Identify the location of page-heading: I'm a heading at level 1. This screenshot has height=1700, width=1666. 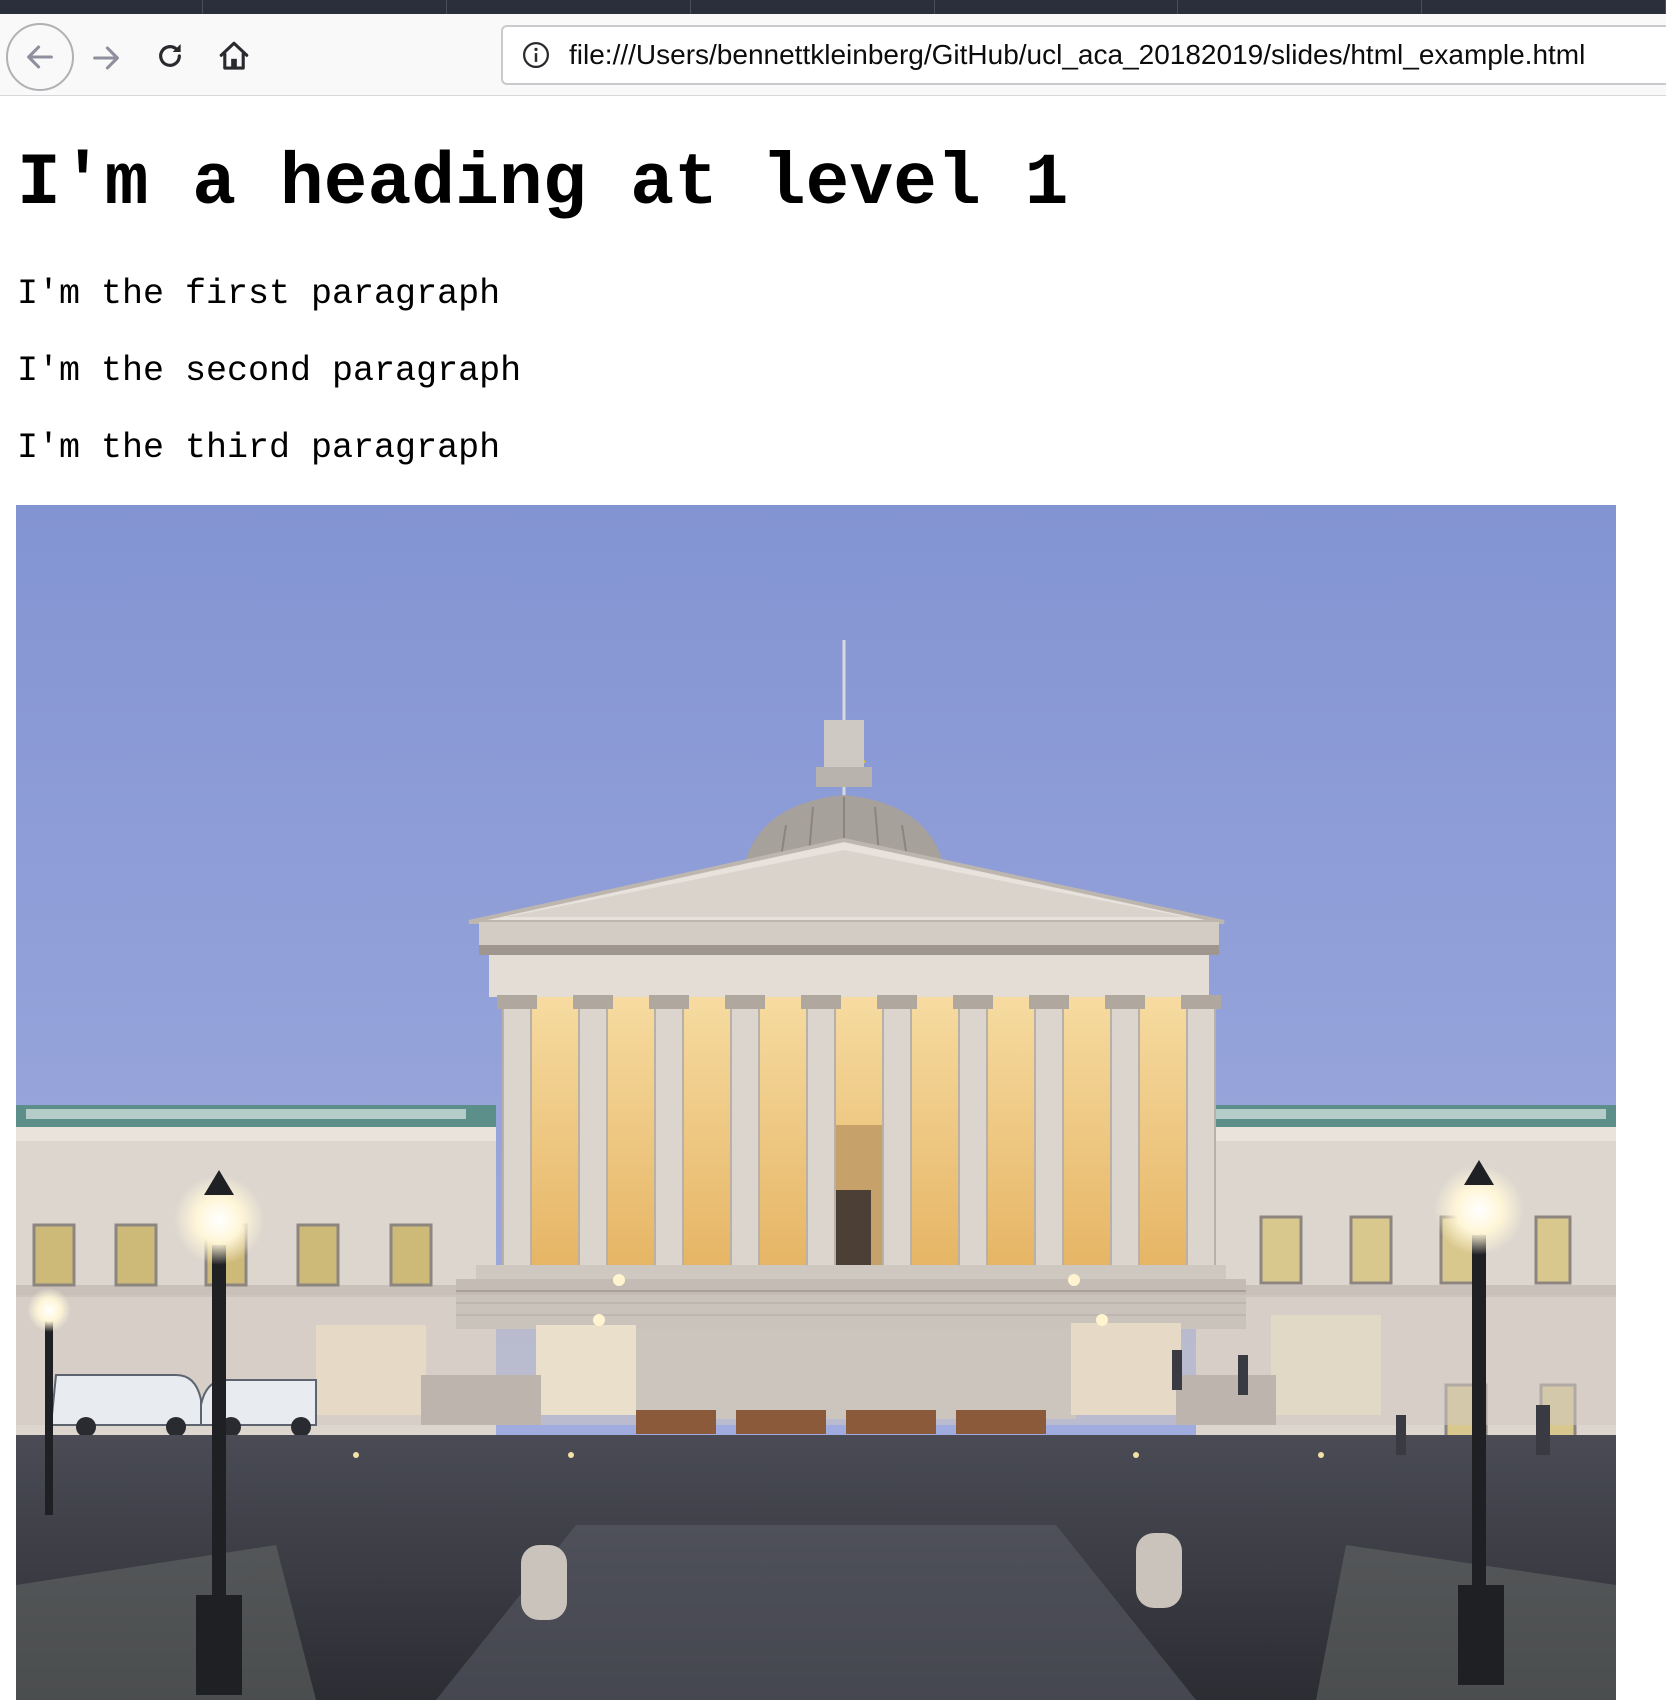
(543, 183).